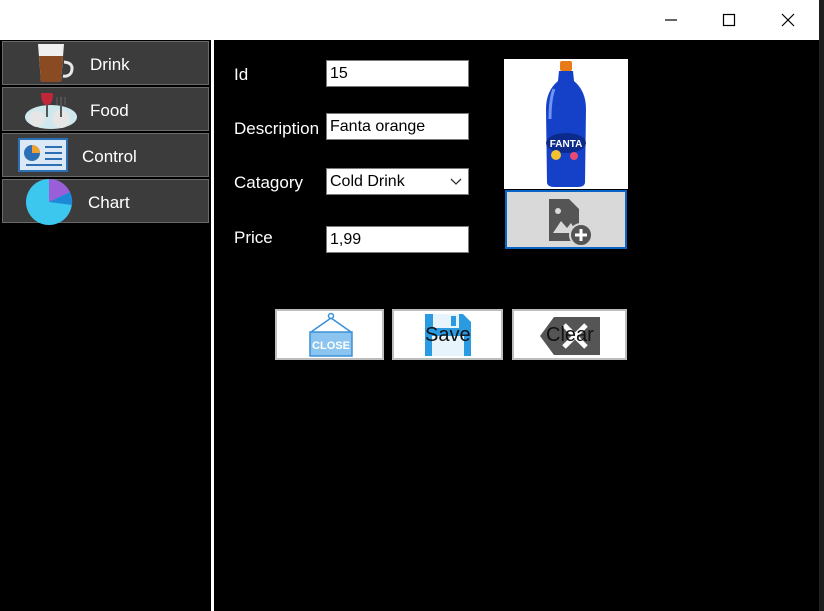  I want to click on sidebar-item-drink: Drink, so click(105, 63).